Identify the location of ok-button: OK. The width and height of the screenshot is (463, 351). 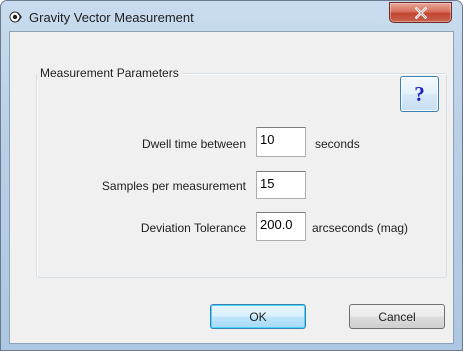
(258, 316).